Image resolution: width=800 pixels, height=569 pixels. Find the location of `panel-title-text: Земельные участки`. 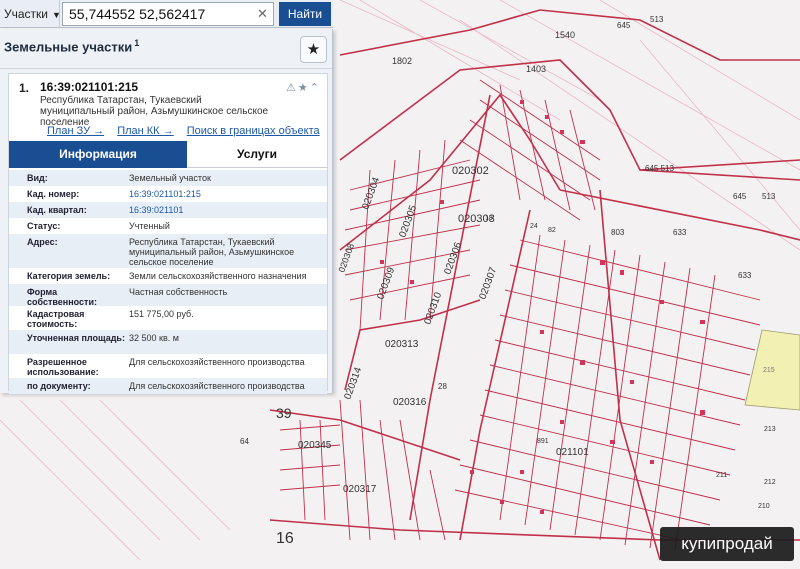

panel-title-text: Земельные участки is located at coordinates (68, 47).